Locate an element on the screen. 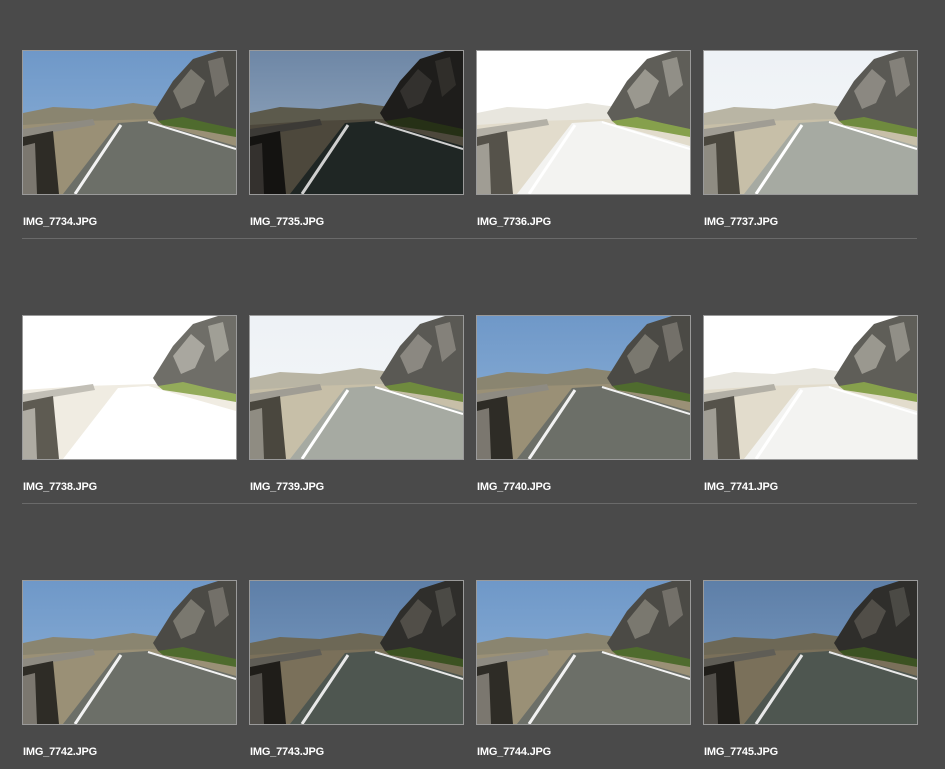 The height and width of the screenshot is (769, 945). photo-filename: IMG_7742.JPG is located at coordinates (60, 752).